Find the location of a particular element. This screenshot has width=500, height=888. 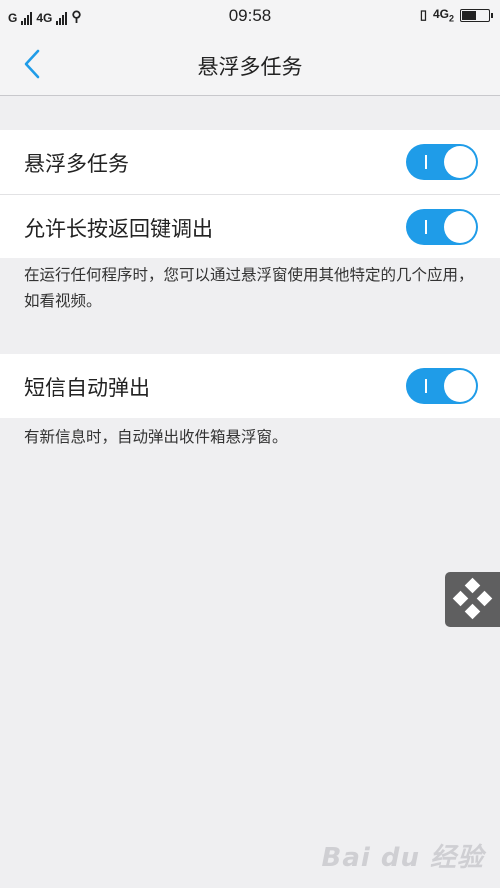

diamond-grid-icon is located at coordinates (472, 598).